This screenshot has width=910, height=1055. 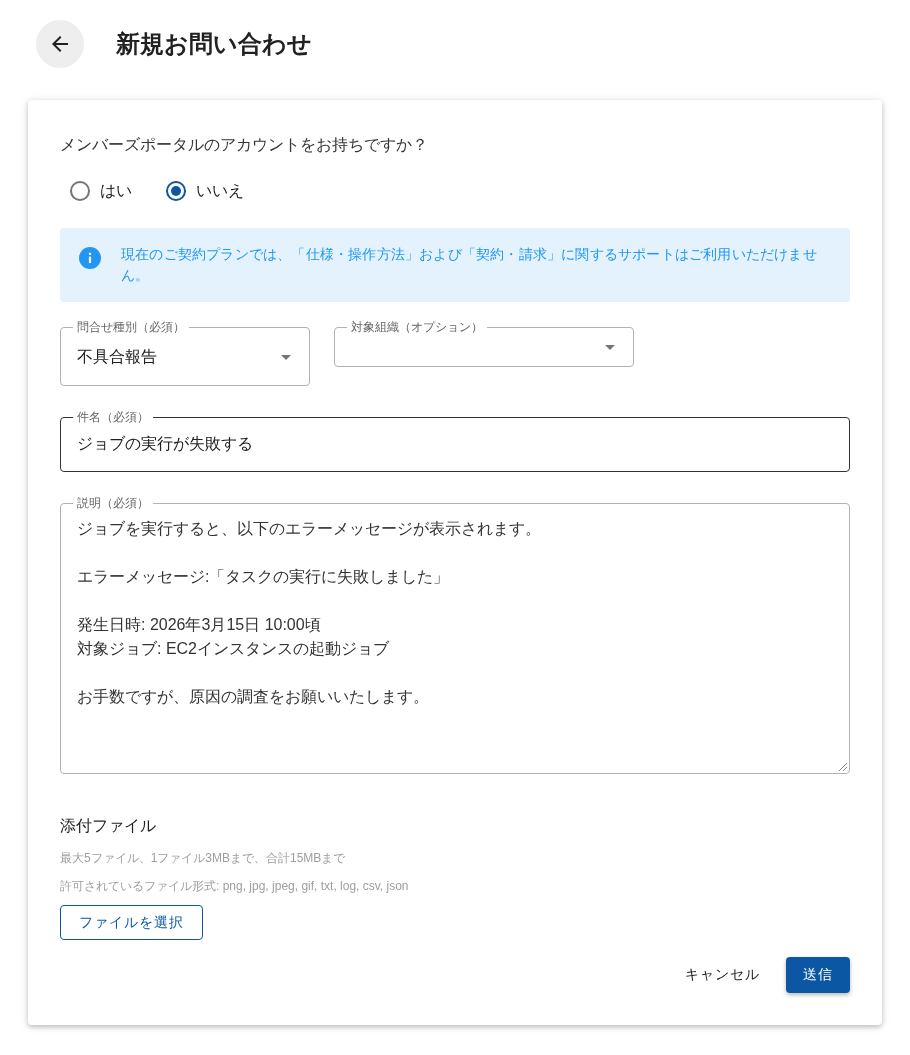 I want to click on arrow-left-icon, so click(x=60, y=44).